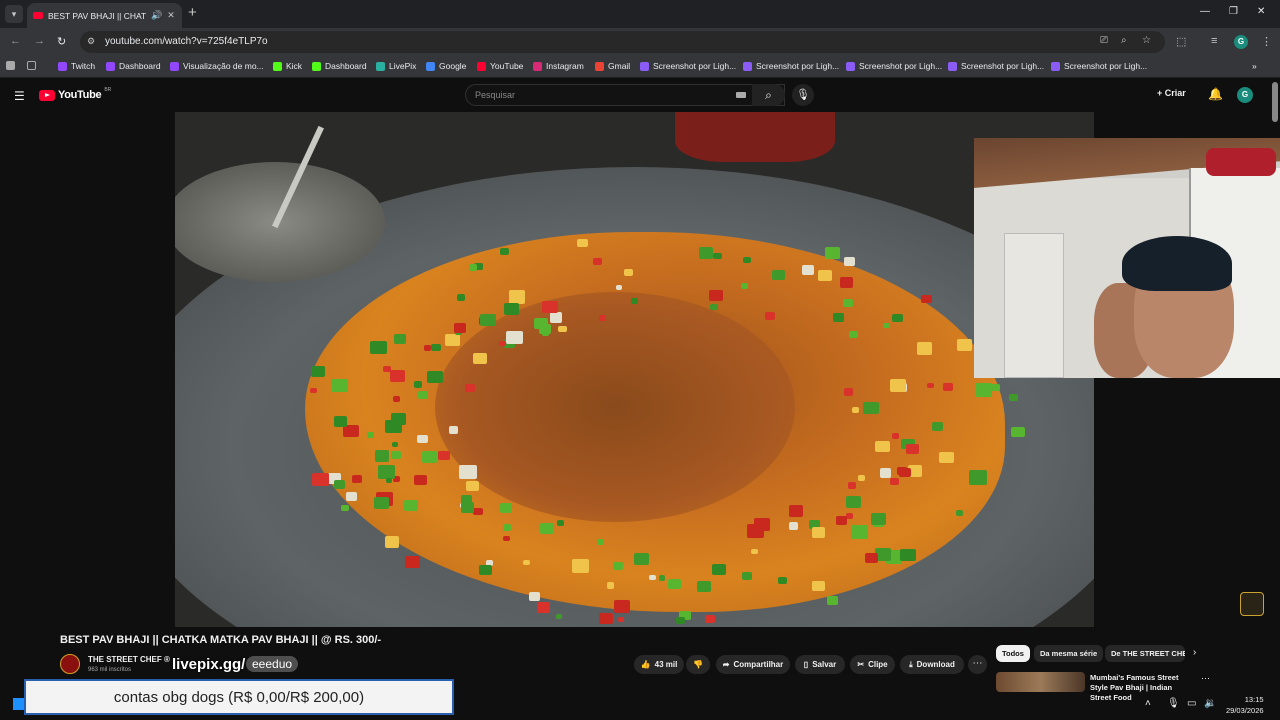 The width and height of the screenshot is (1280, 720). Describe the element at coordinates (612, 66) in the screenshot. I see `bookmark-item: Gmail` at that location.